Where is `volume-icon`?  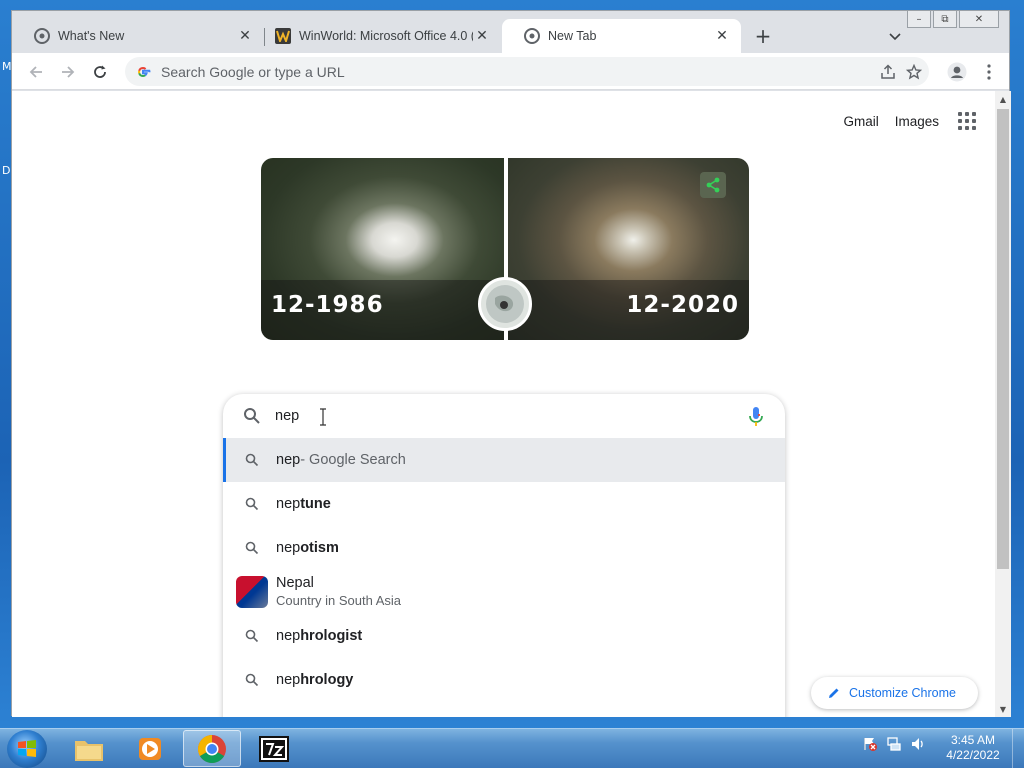 volume-icon is located at coordinates (918, 744).